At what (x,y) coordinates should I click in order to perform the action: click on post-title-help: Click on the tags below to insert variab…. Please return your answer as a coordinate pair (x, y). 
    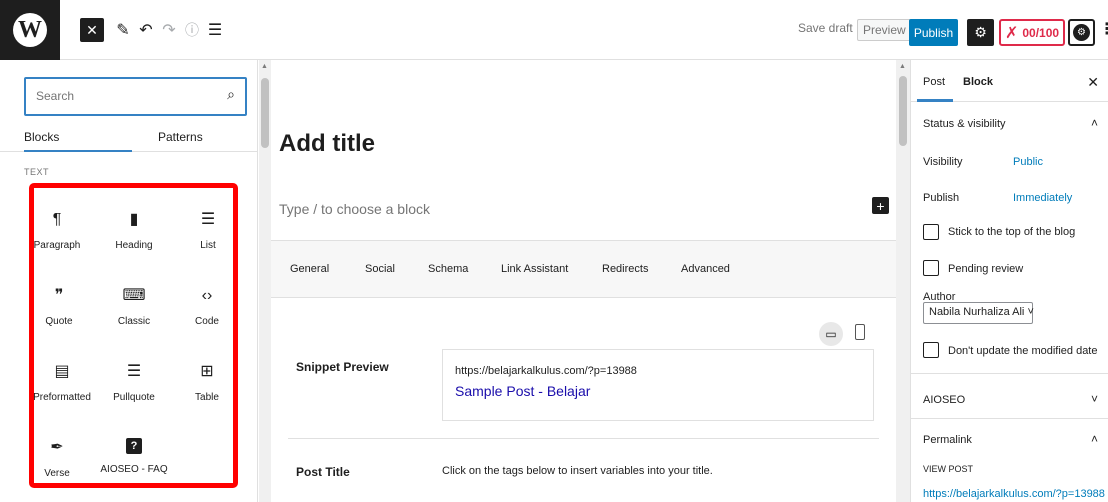
    Looking at the image, I should click on (577, 471).